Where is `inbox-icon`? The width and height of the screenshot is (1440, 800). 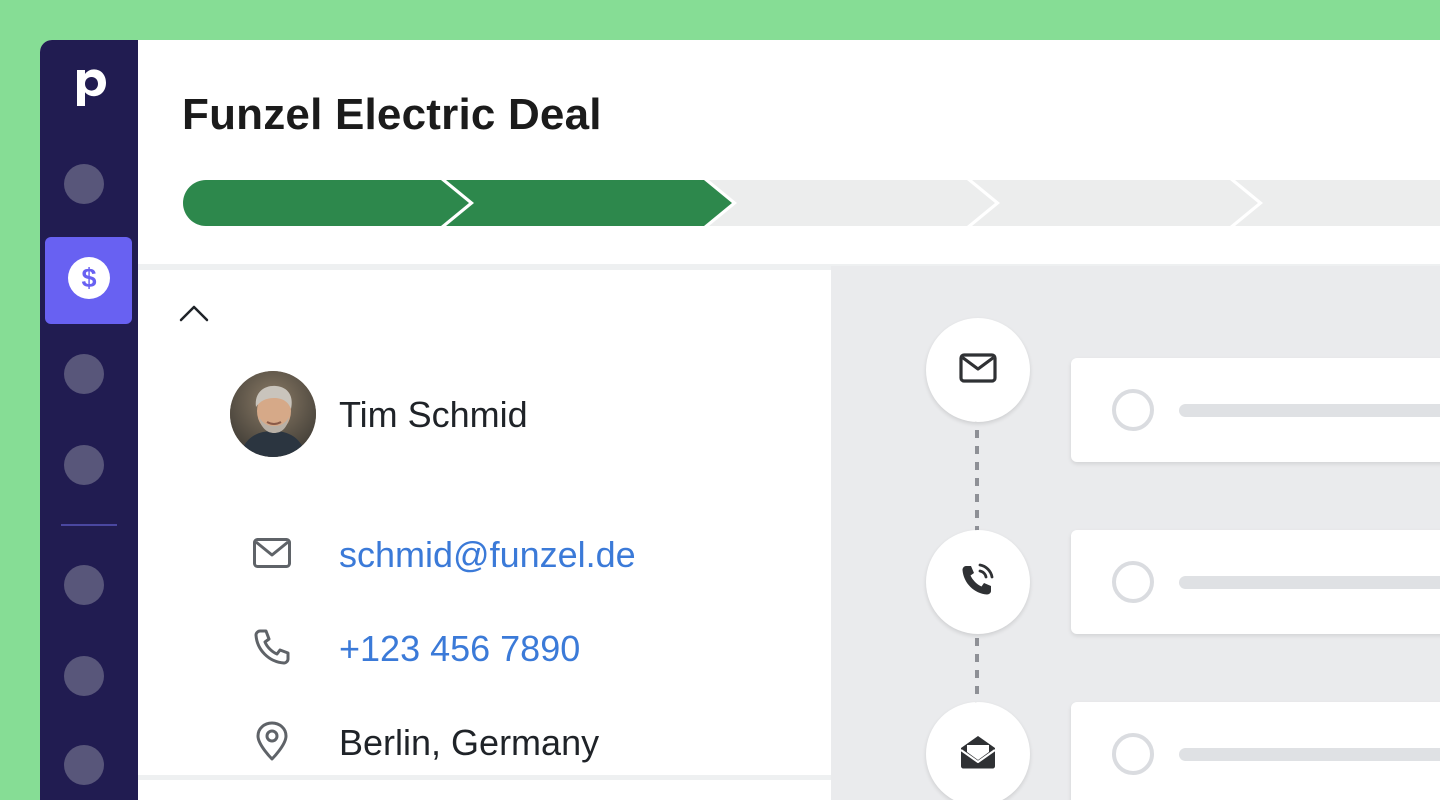 inbox-icon is located at coordinates (978, 754).